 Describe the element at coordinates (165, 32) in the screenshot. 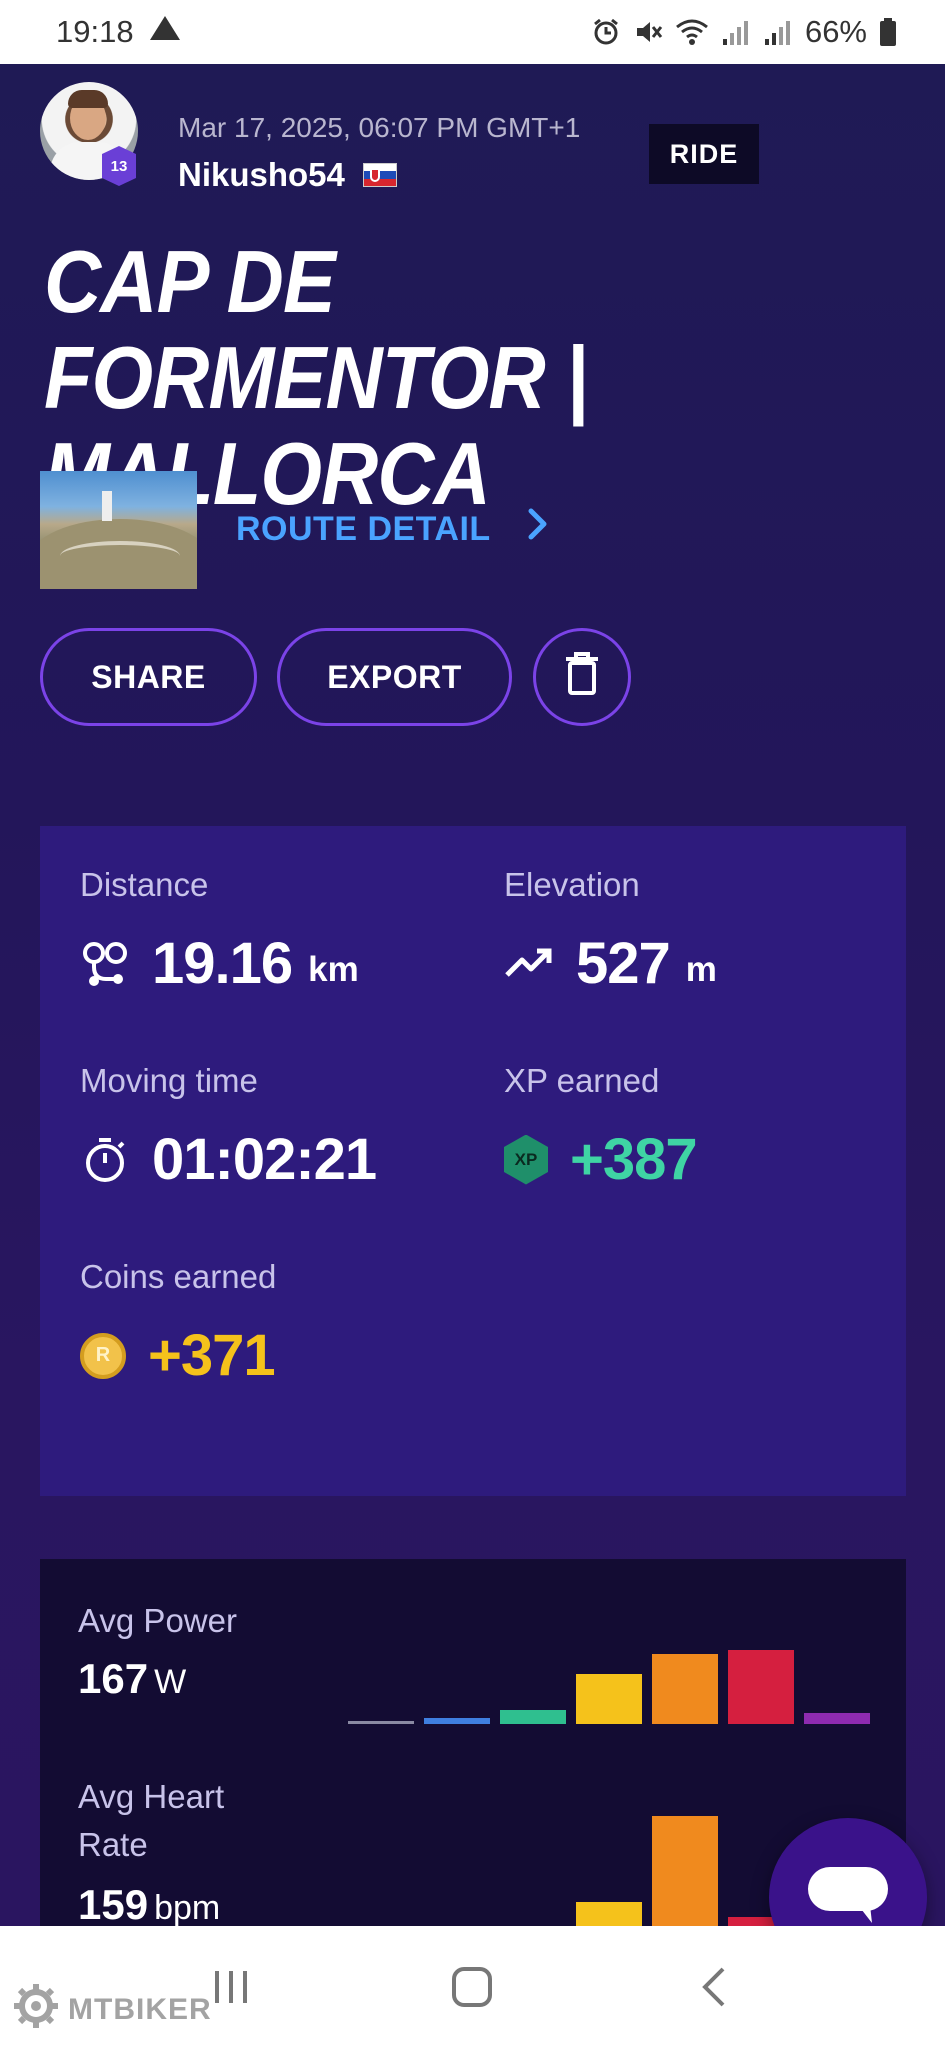

I see `warning-icon` at that location.